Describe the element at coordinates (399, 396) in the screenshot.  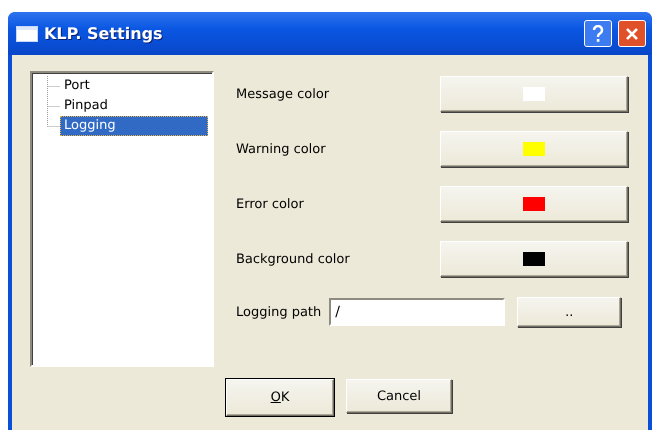
I see `dialog-button: Cancel` at that location.